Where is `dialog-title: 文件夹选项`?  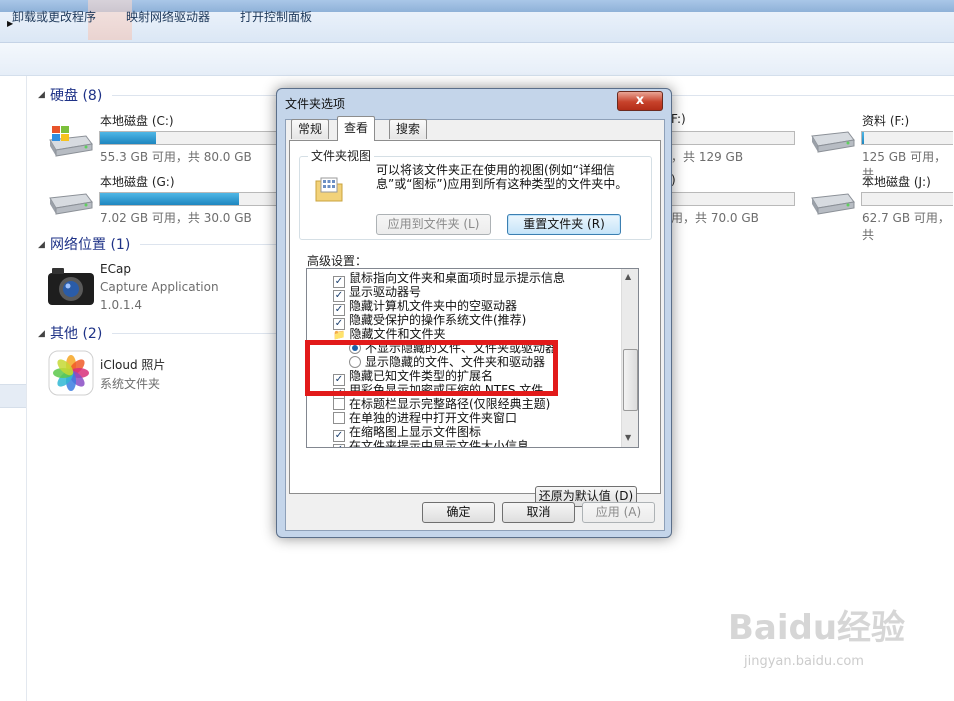 dialog-title: 文件夹选项 is located at coordinates (315, 104).